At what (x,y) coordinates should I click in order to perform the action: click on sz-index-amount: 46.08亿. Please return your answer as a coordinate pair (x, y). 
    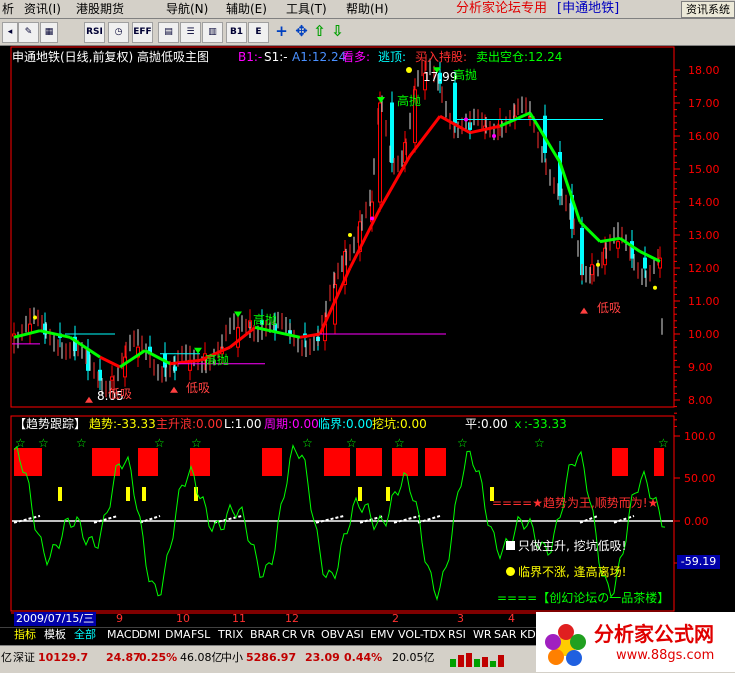
    Looking at the image, I should click on (201, 657).